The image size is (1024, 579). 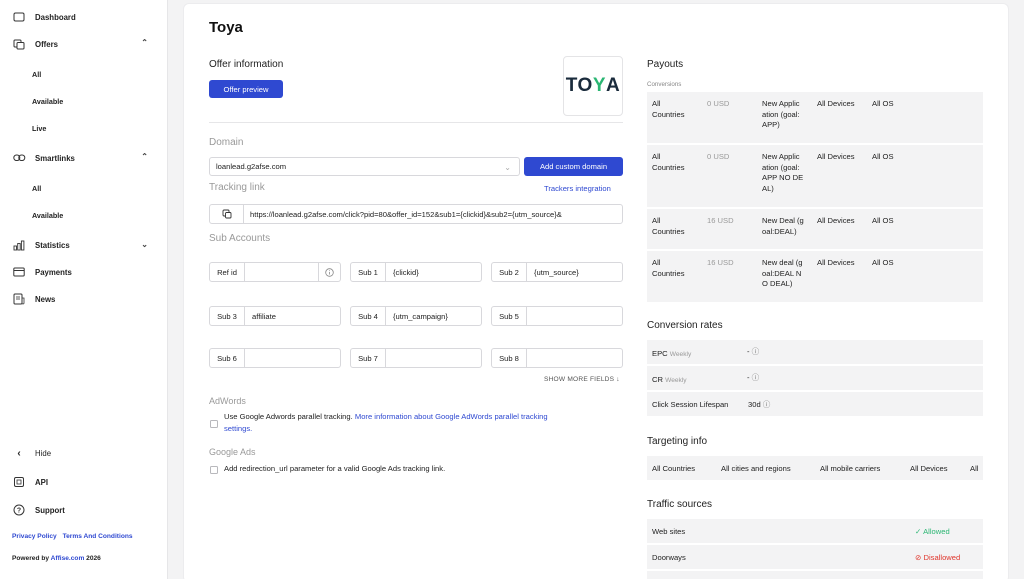 I want to click on affise-link: Affise.com, so click(x=68, y=558).